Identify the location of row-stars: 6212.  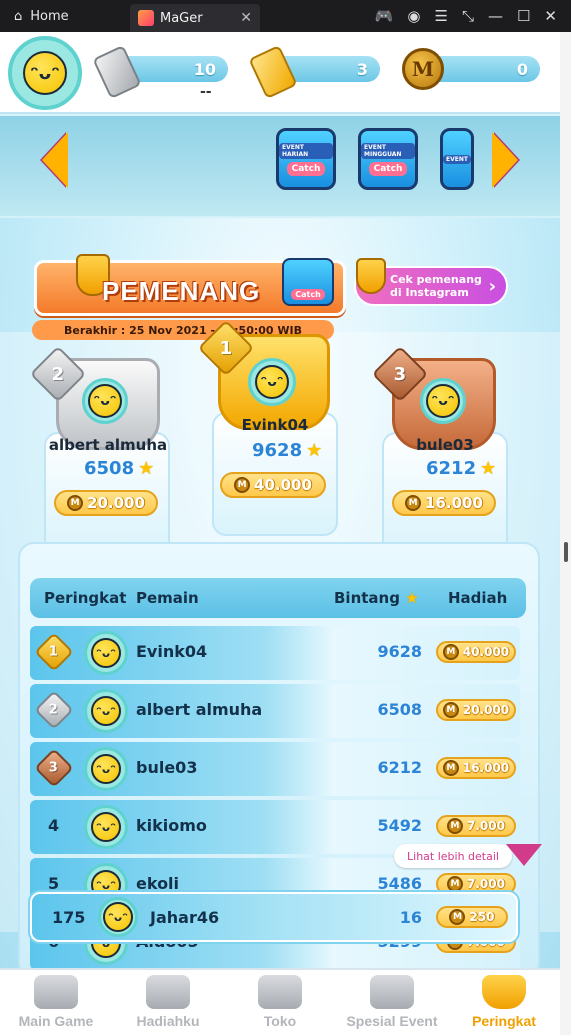
(399, 767).